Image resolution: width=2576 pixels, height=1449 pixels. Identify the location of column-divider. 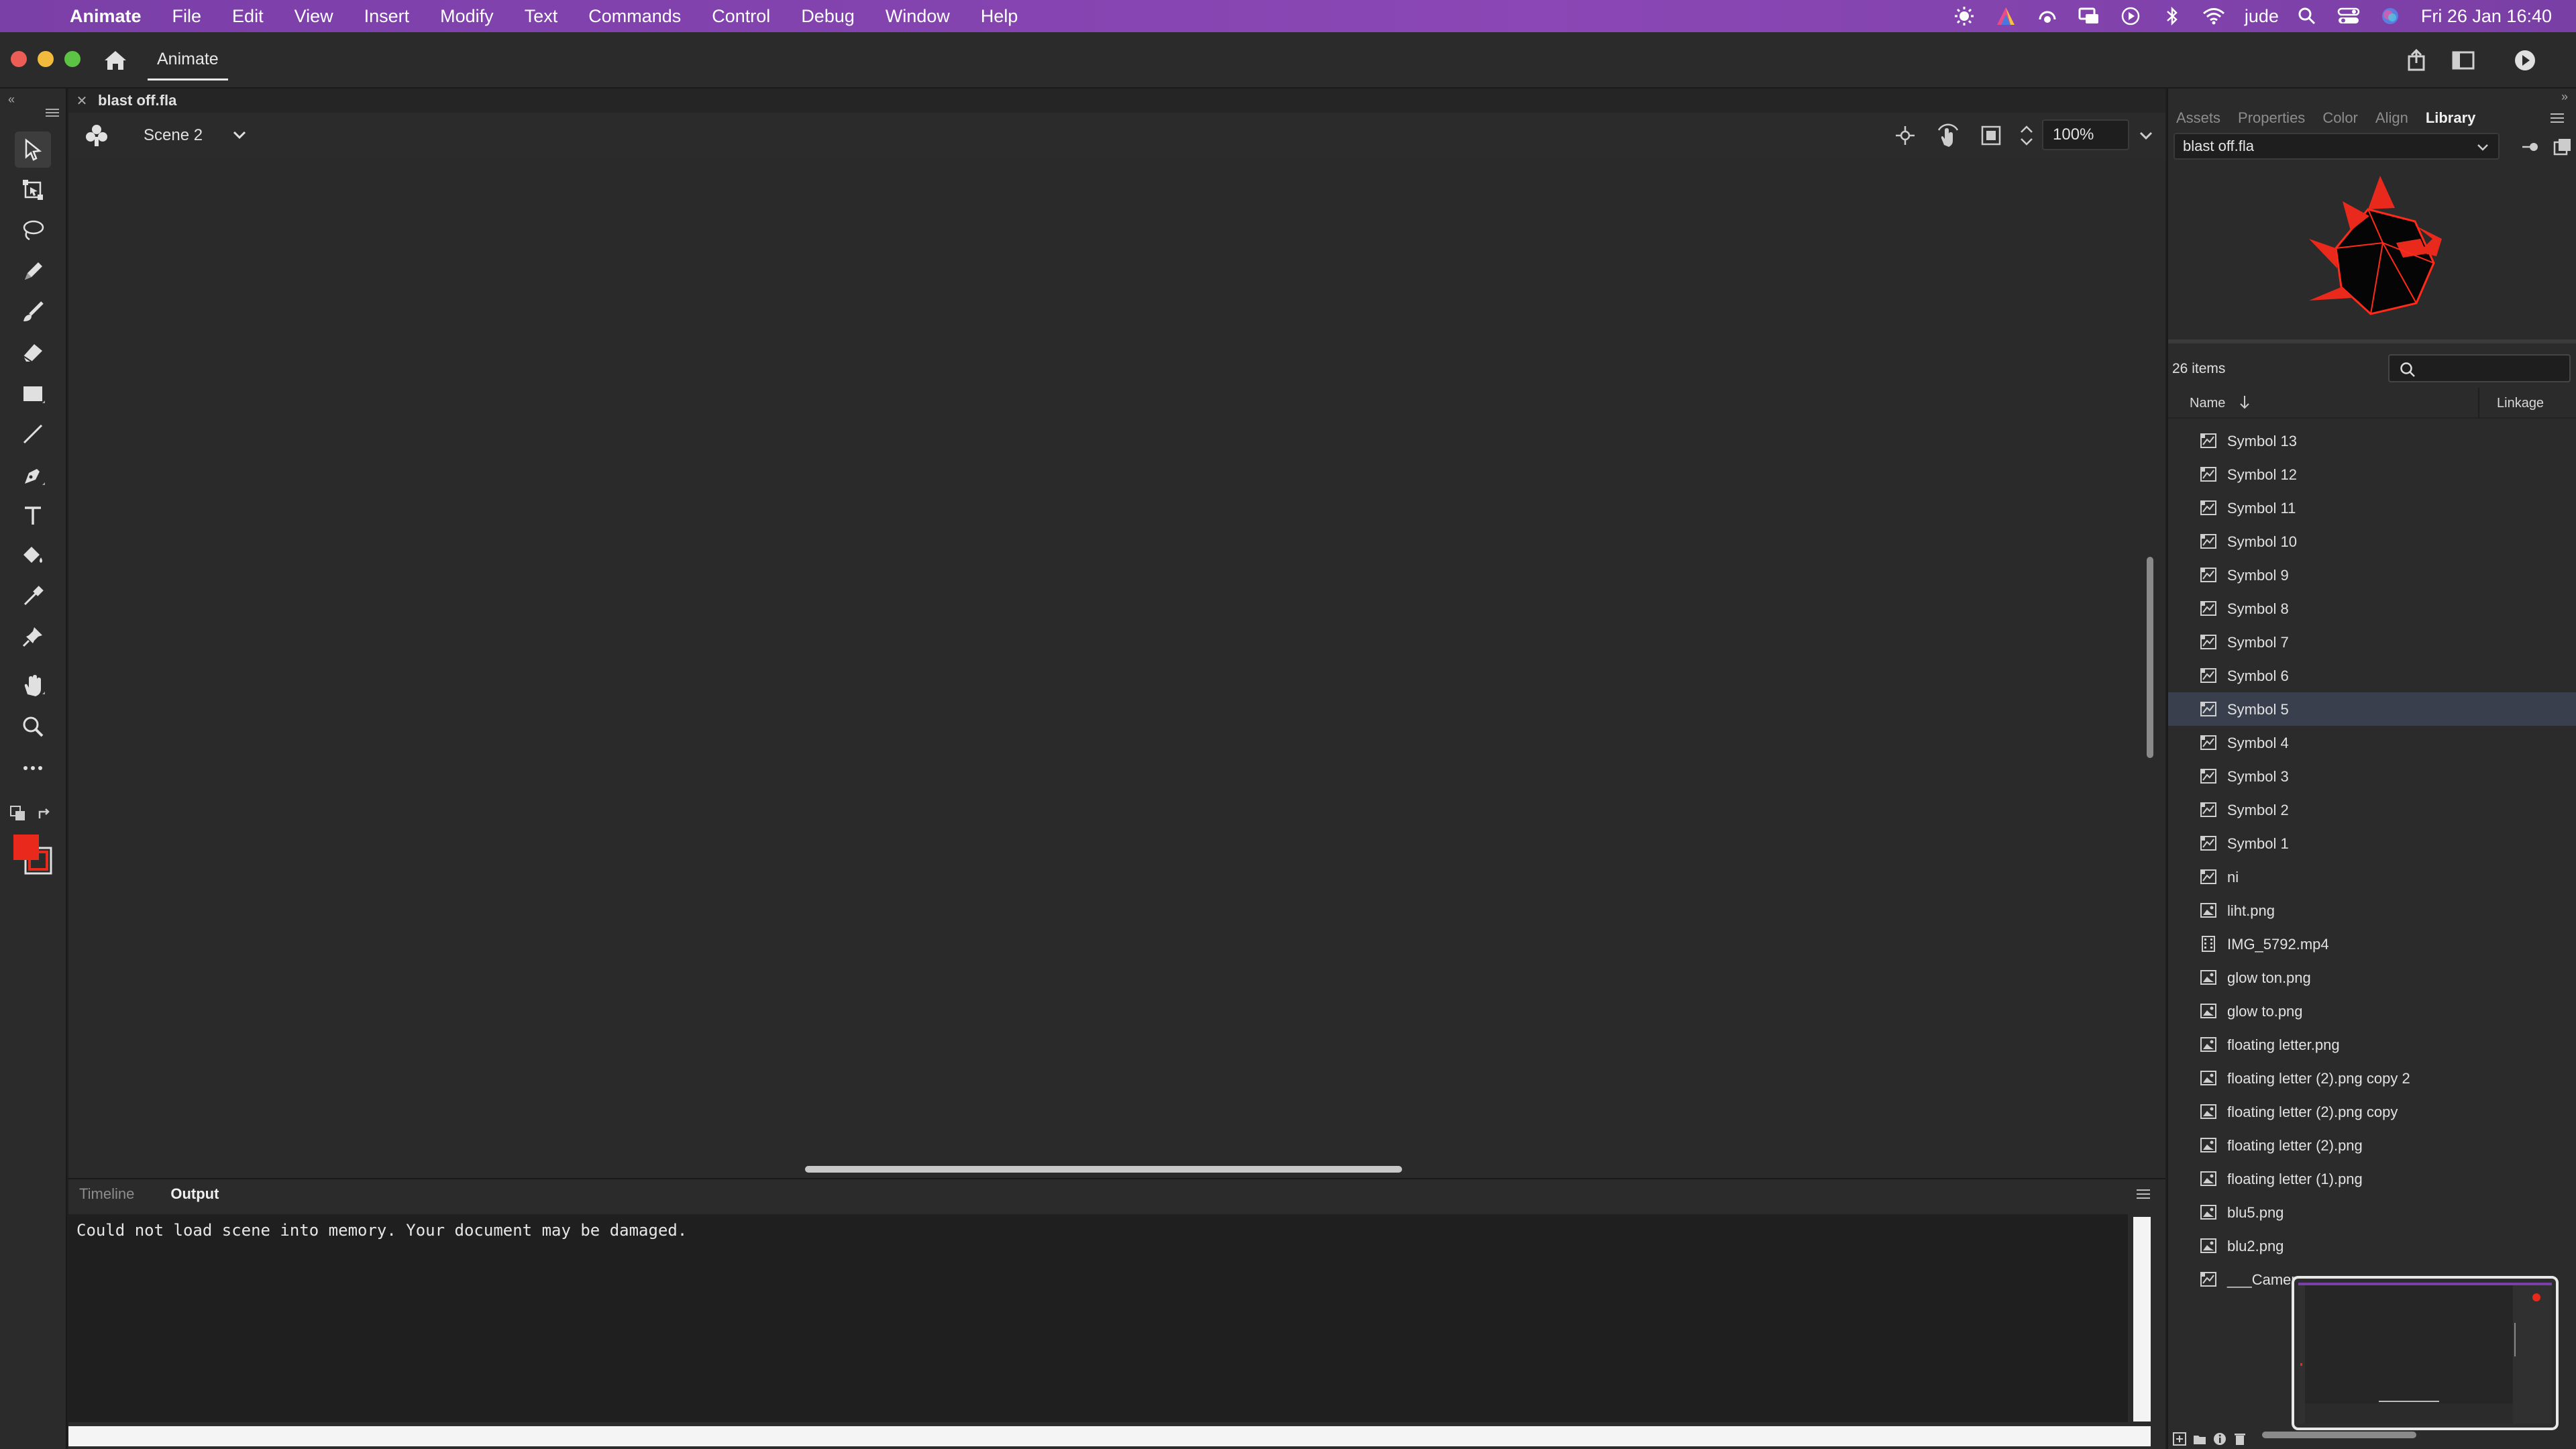
(2478, 403).